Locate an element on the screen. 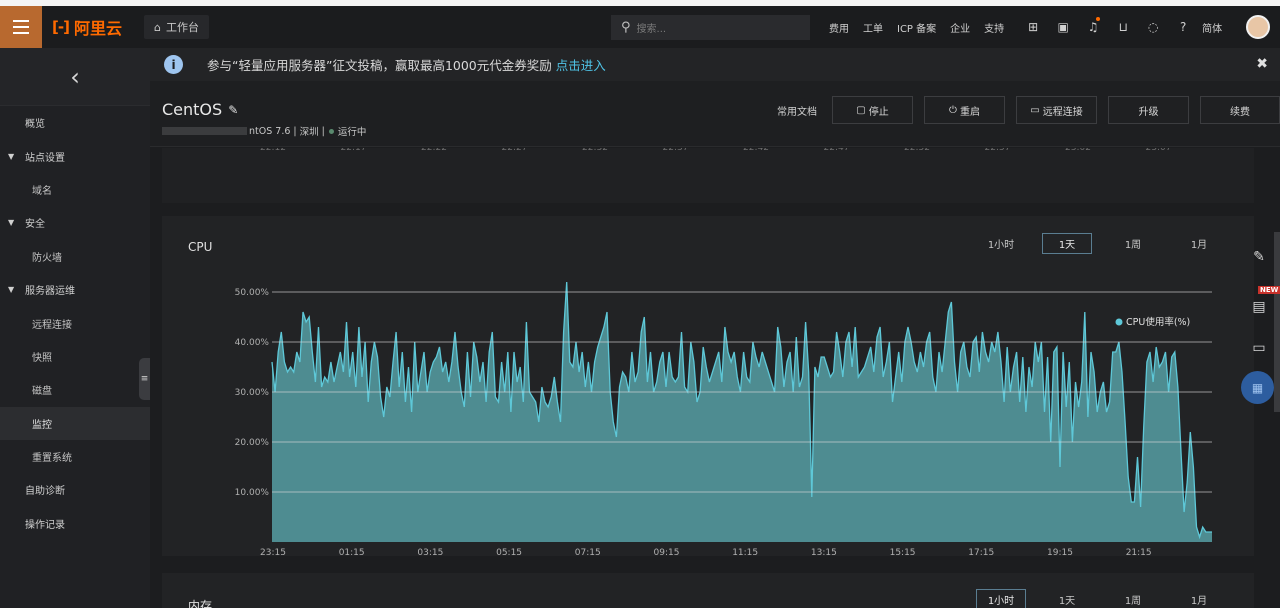  sidebar-item-label: 操作记录 is located at coordinates (45, 525).